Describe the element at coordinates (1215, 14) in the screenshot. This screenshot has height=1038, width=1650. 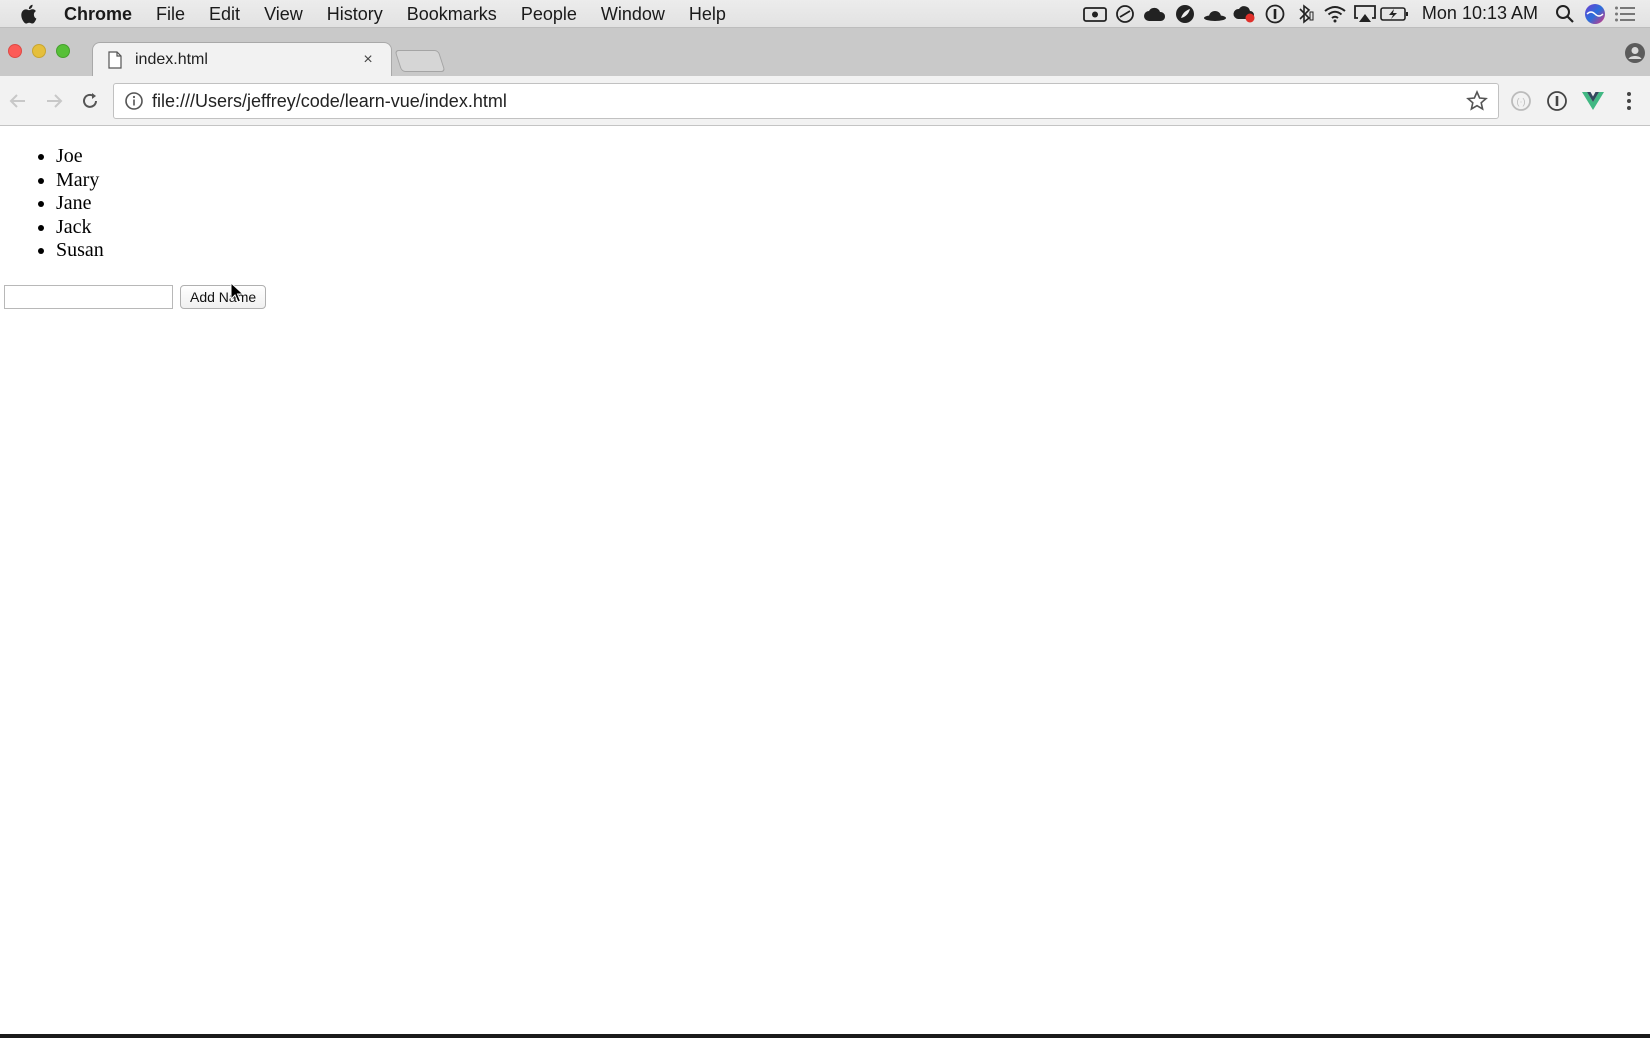
I see `hat-icon` at that location.